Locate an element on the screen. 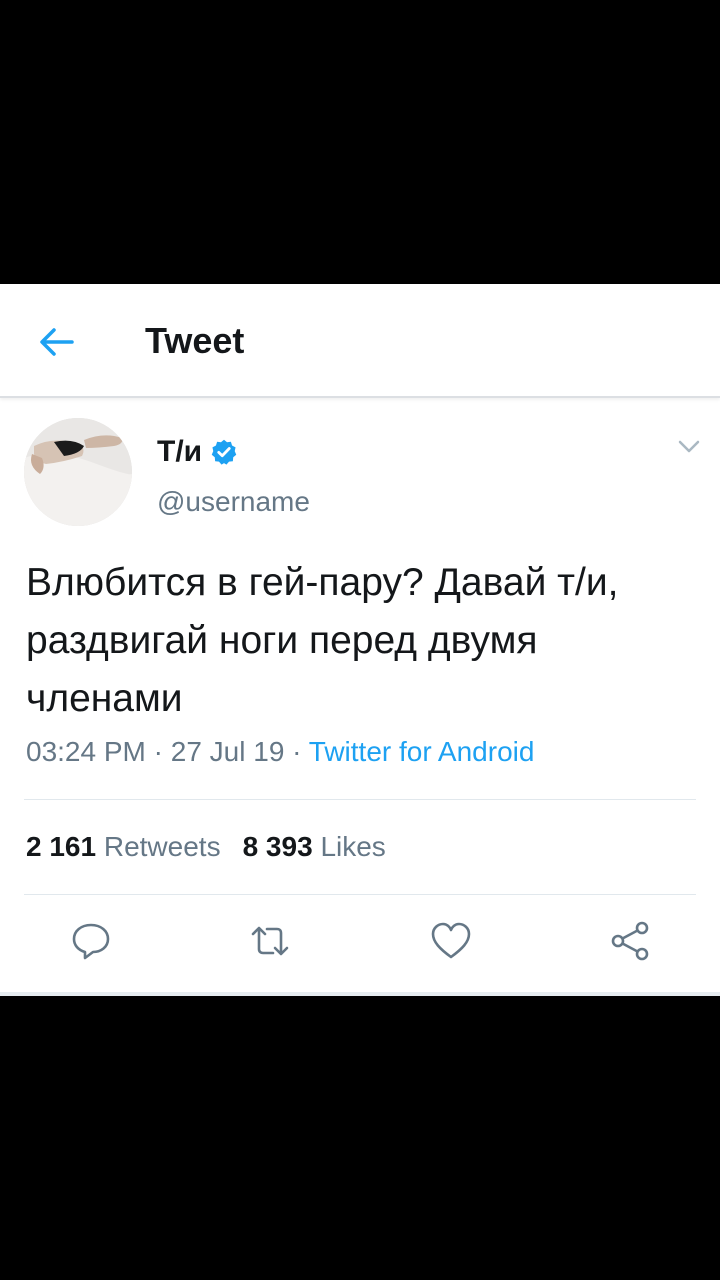  page-title: Tweet is located at coordinates (195, 340).